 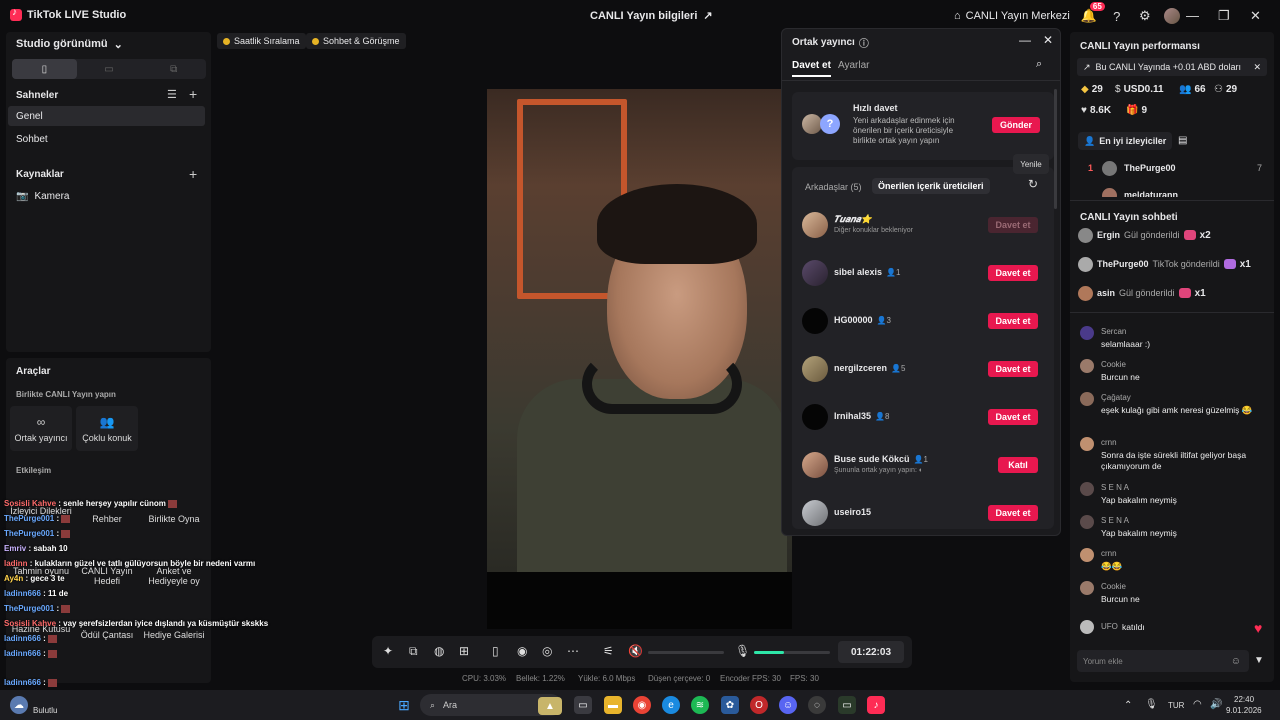 I want to click on app-icon: ◌, so click(x=817, y=705).